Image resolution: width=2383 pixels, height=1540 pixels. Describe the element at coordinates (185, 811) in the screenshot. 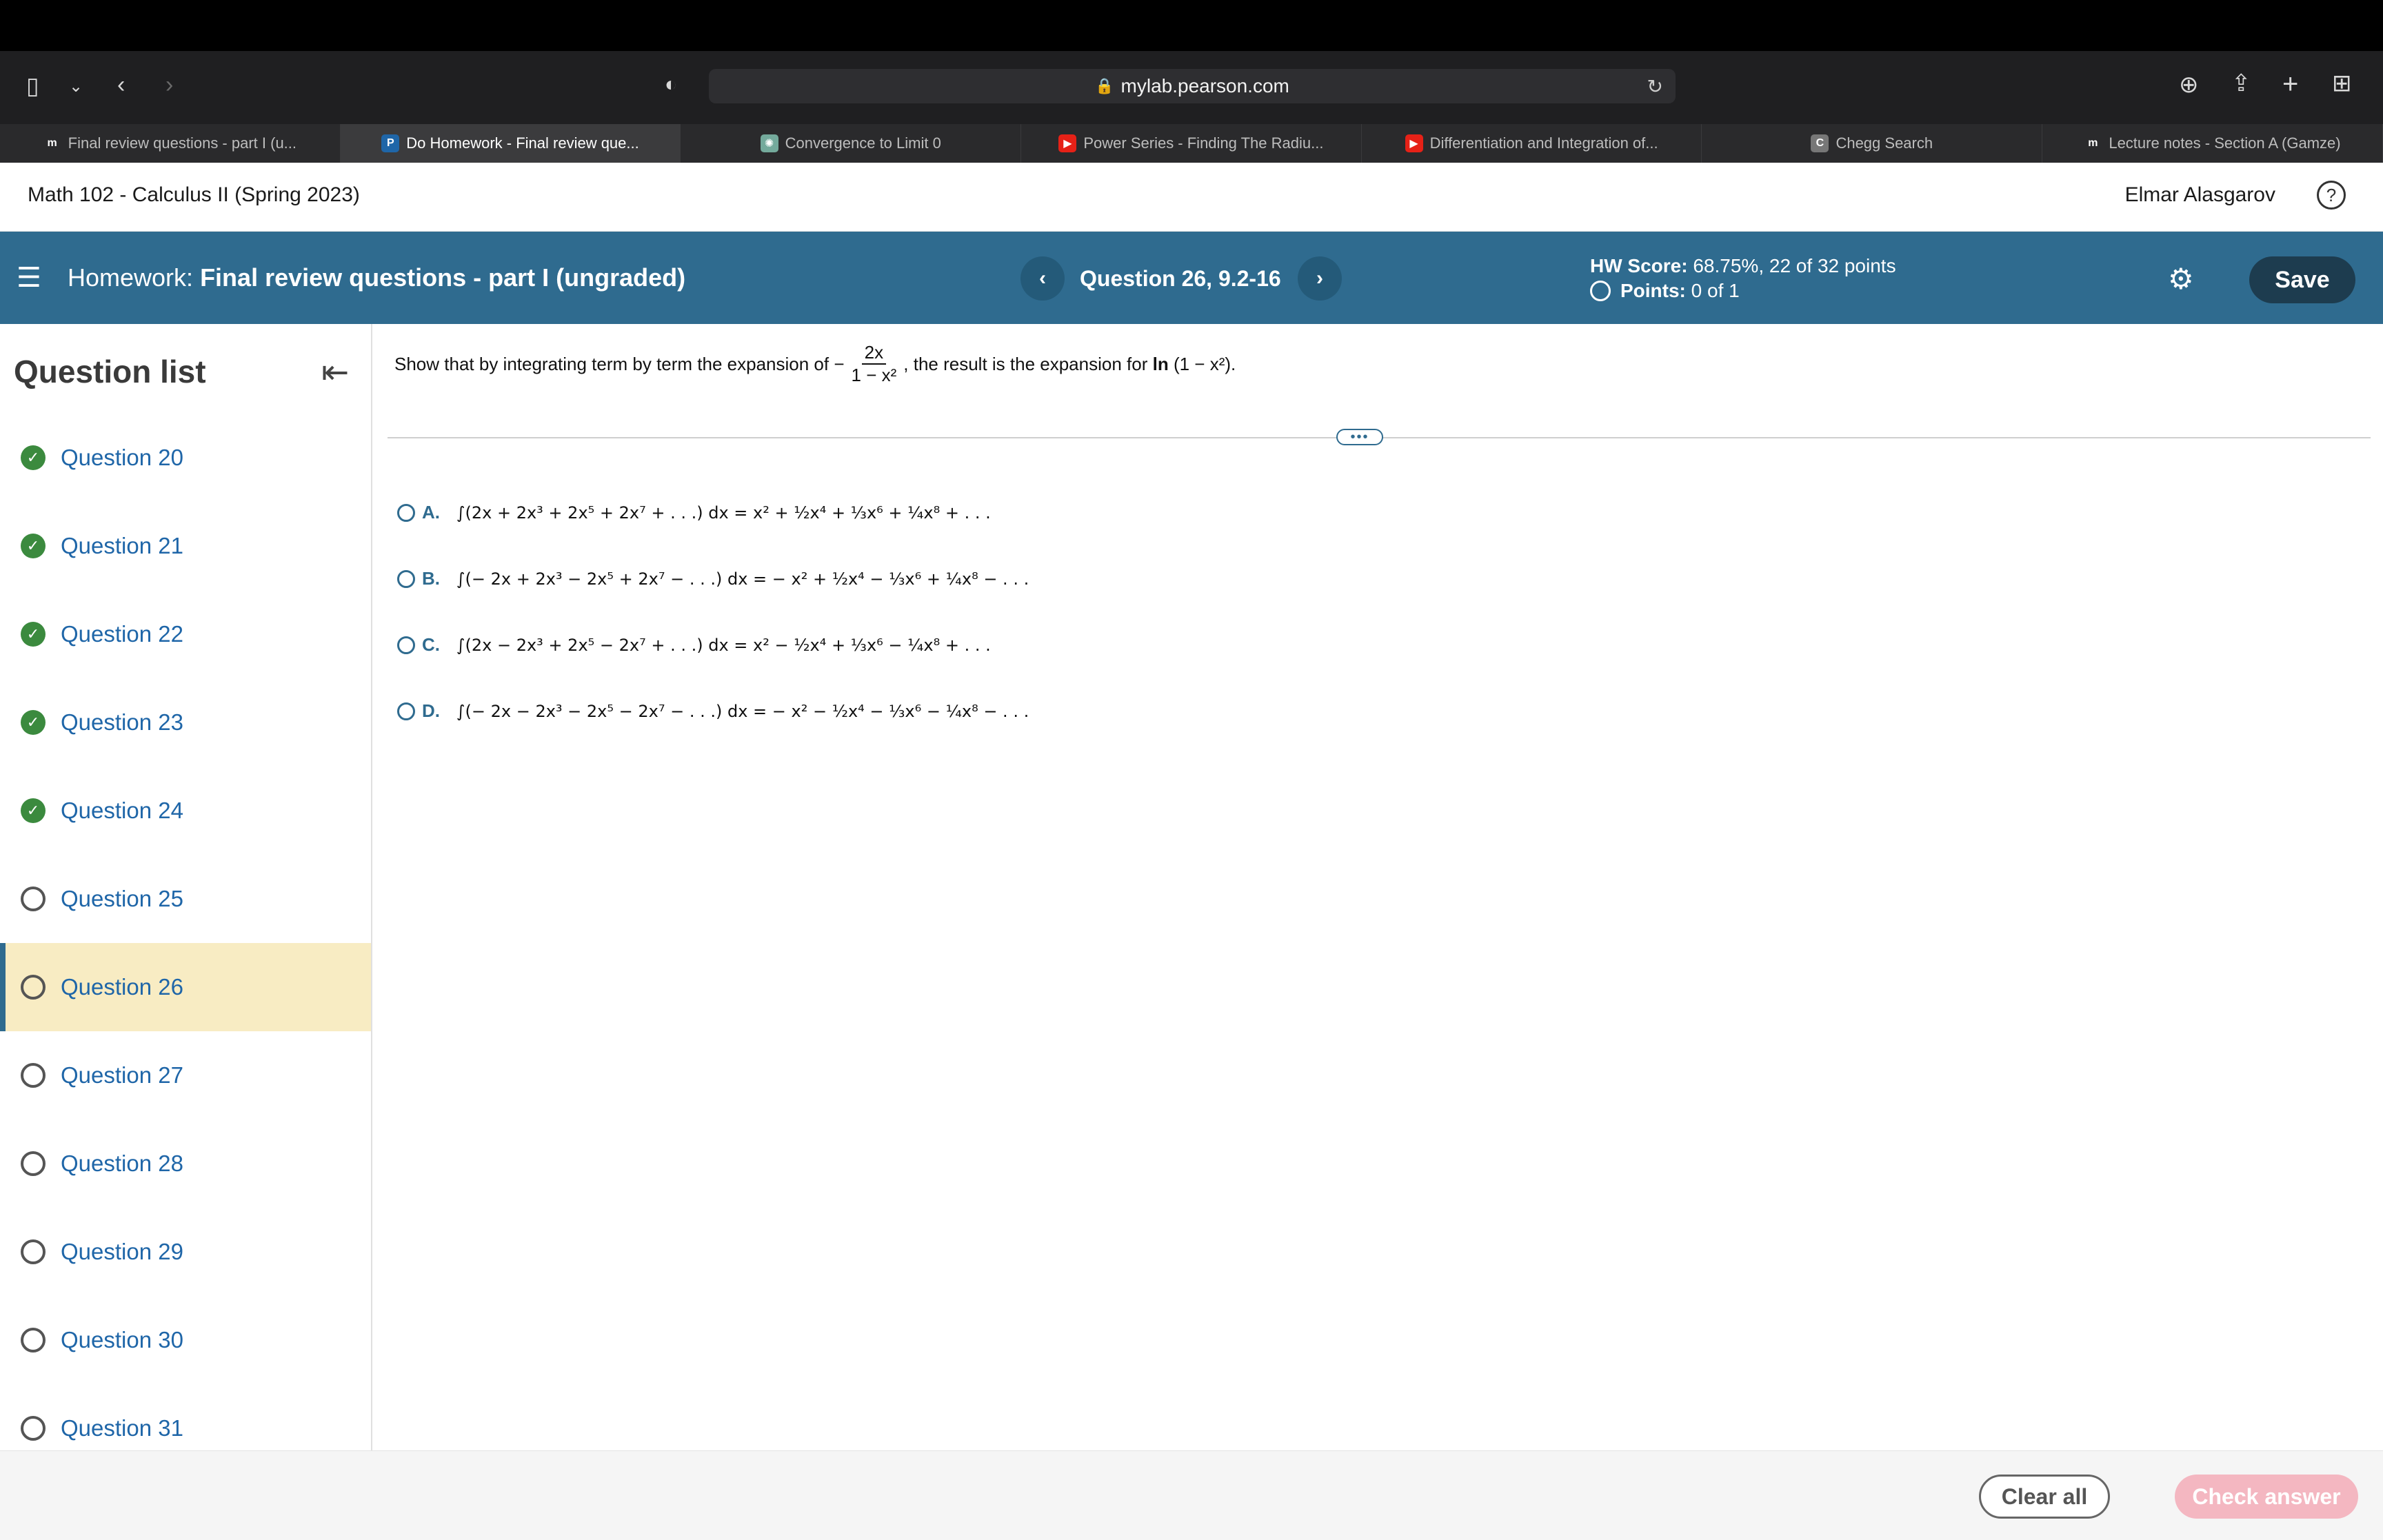

I see `question-list-item: ✓ Question 24` at that location.